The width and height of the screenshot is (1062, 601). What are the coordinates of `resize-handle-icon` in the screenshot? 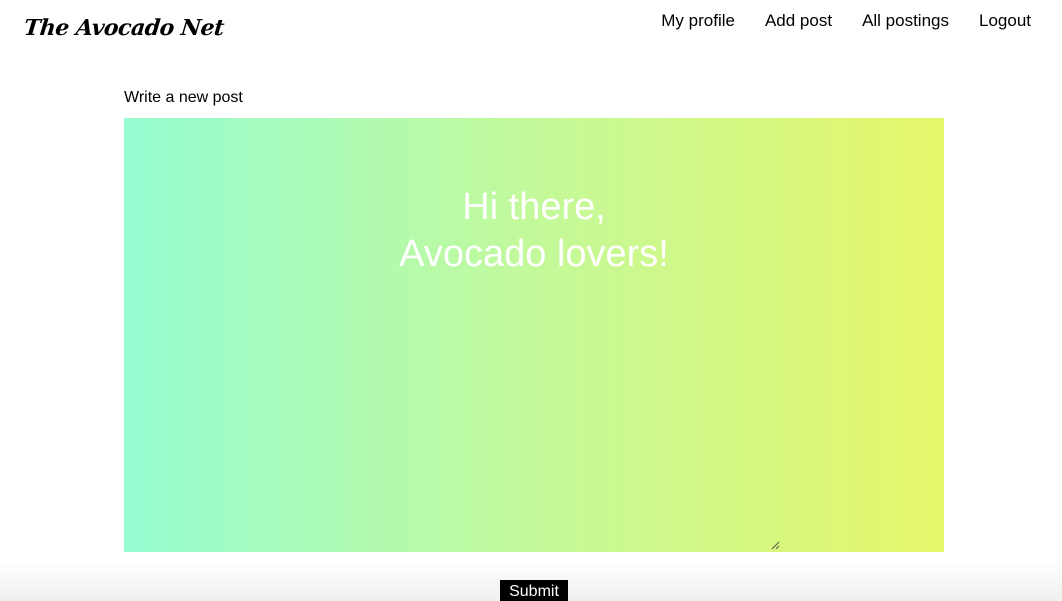 It's located at (775, 545).